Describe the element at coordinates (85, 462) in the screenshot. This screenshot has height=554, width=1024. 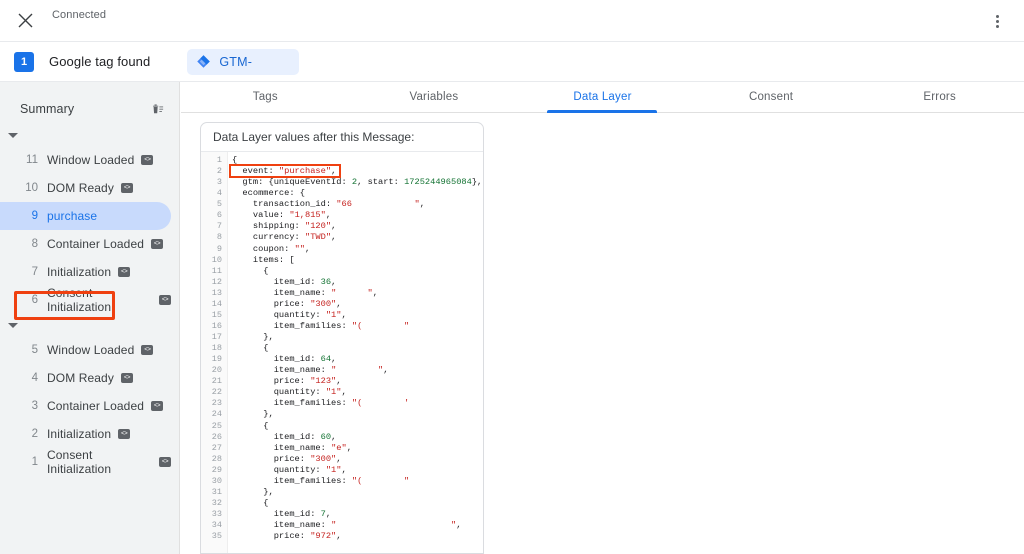
I see `event-row-consent-initialization: 1 Consent Initialization <>` at that location.